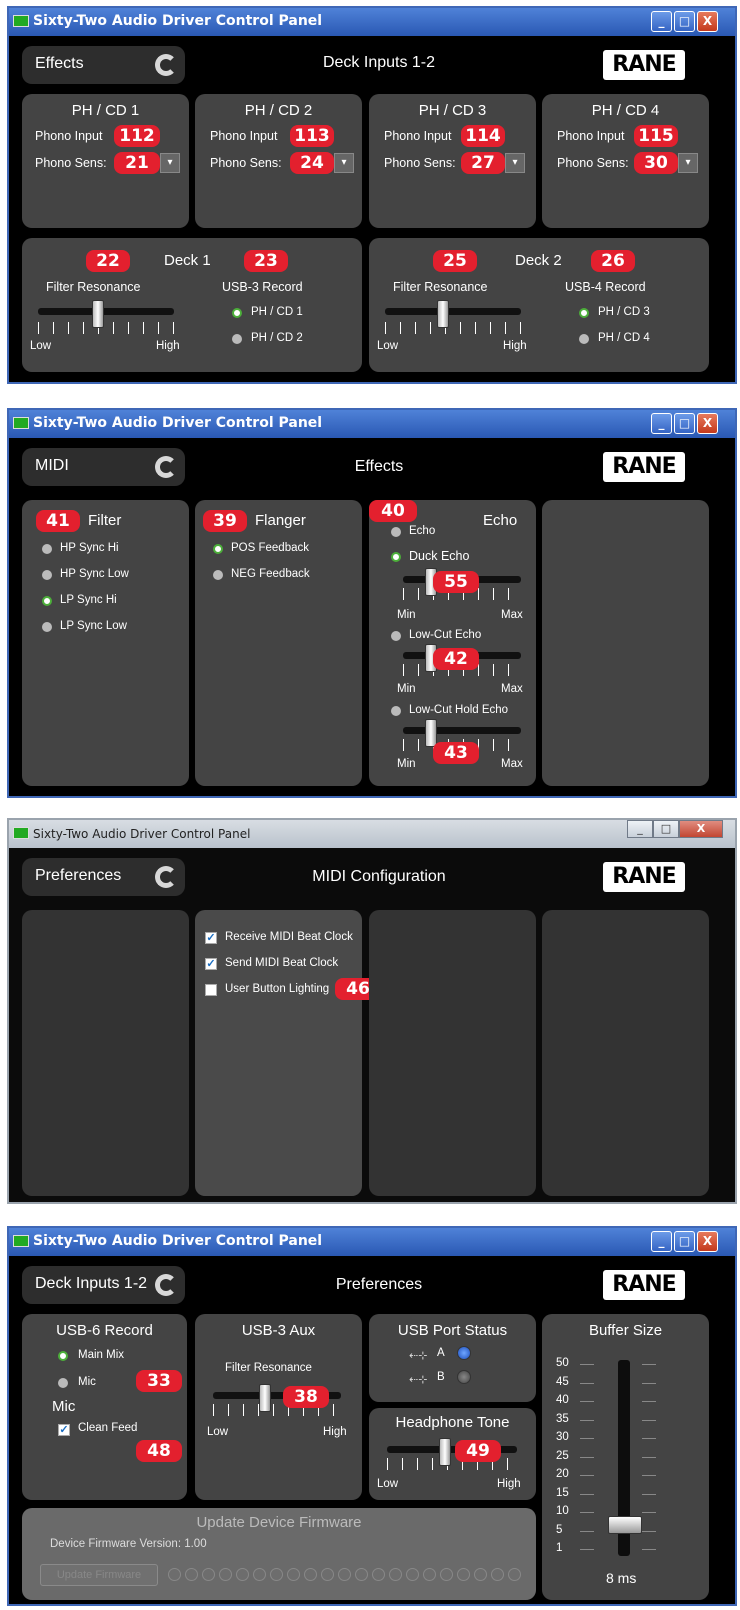 This screenshot has height=1610, width=740. Describe the element at coordinates (211, 990) in the screenshot. I see `checkbox` at that location.